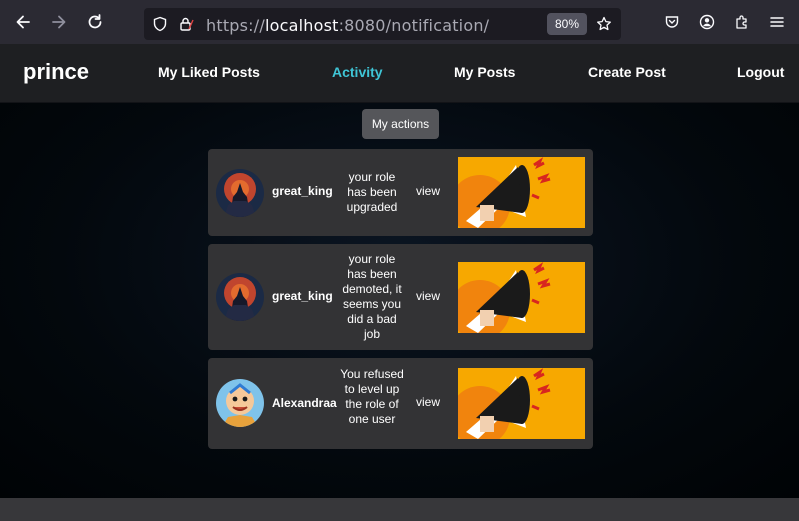 This screenshot has height=521, width=799. Describe the element at coordinates (760, 72) in the screenshot. I see `nav-link-logout: Logout` at that location.